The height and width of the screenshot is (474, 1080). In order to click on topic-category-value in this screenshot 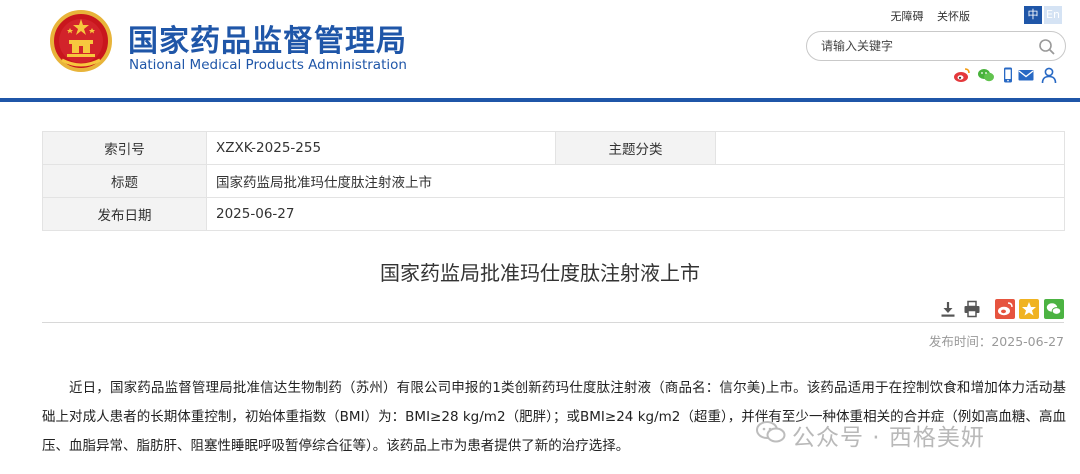, I will do `click(890, 148)`.